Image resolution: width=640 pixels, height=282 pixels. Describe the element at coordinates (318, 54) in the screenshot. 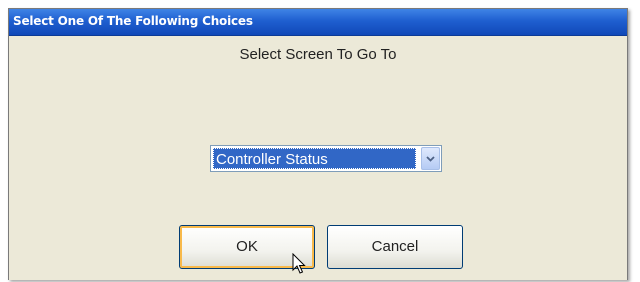

I see `prompt-label: Select Screen To Go To` at that location.